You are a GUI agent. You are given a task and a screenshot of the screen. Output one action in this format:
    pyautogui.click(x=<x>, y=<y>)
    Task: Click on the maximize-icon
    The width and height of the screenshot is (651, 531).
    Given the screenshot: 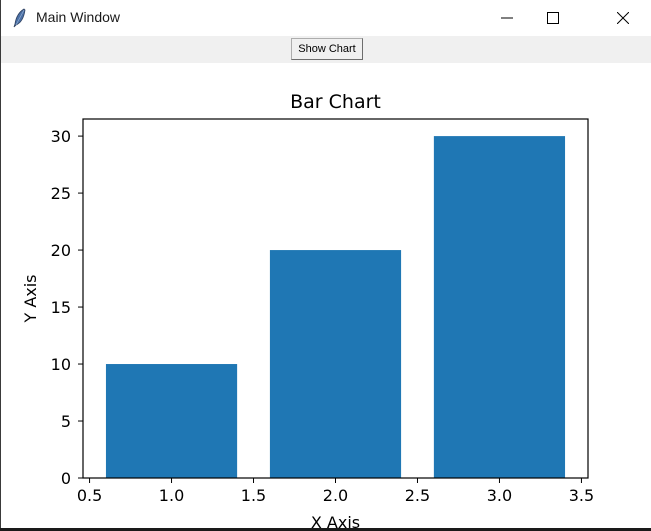 What is the action you would take?
    pyautogui.click(x=553, y=18)
    